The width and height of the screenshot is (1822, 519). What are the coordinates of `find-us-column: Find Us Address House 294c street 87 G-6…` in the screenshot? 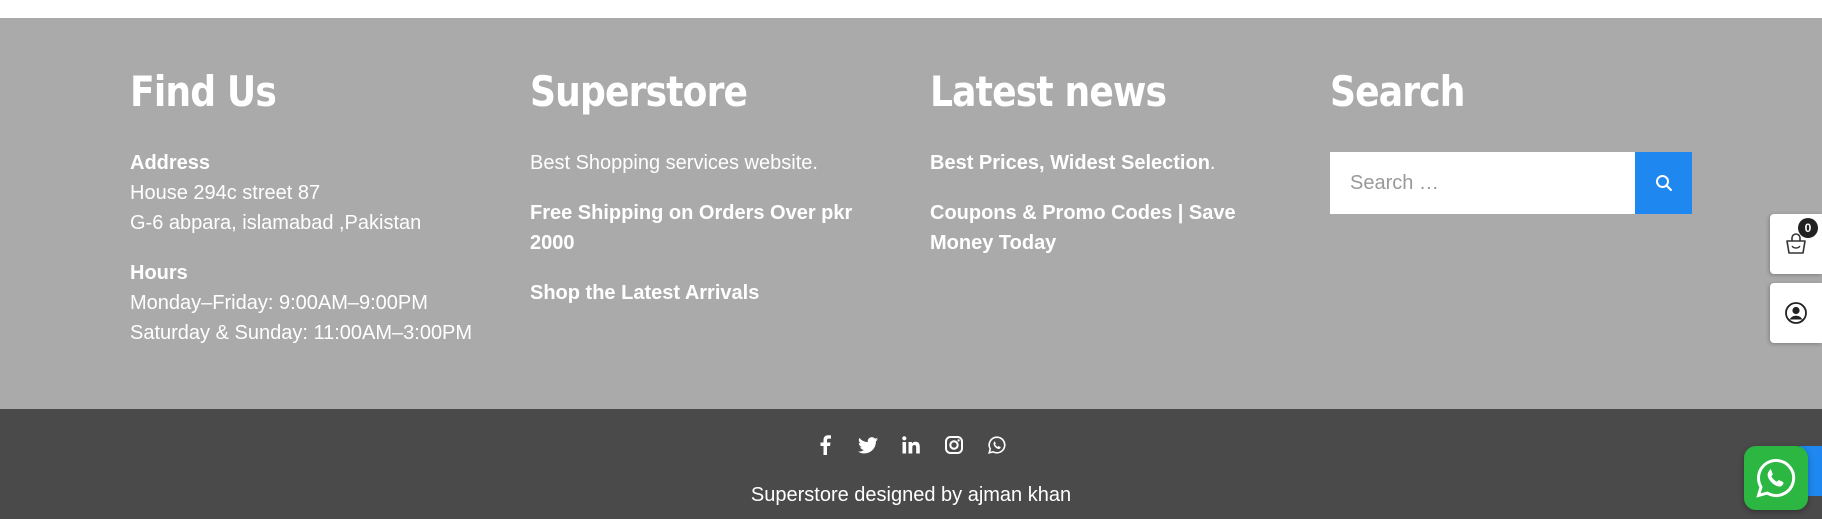 It's located at (315, 217).